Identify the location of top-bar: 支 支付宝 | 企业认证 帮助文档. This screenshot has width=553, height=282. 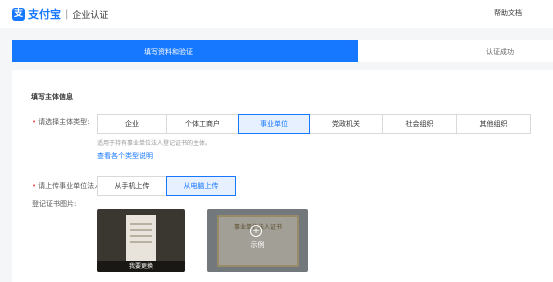
(276, 14).